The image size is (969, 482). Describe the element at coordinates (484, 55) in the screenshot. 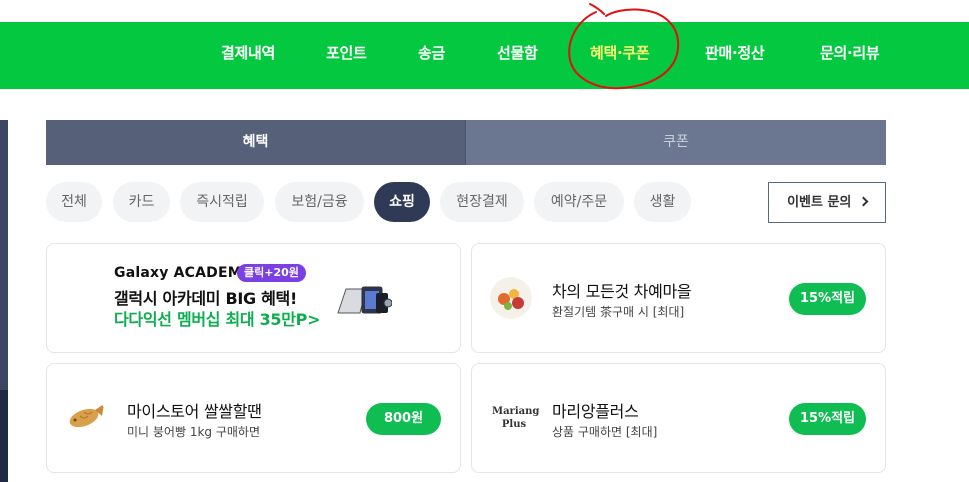

I see `main-nav: 결제내역 포인트 송금 선물함 혜택·쿠폰 판매·정산 문의·리뷰` at that location.